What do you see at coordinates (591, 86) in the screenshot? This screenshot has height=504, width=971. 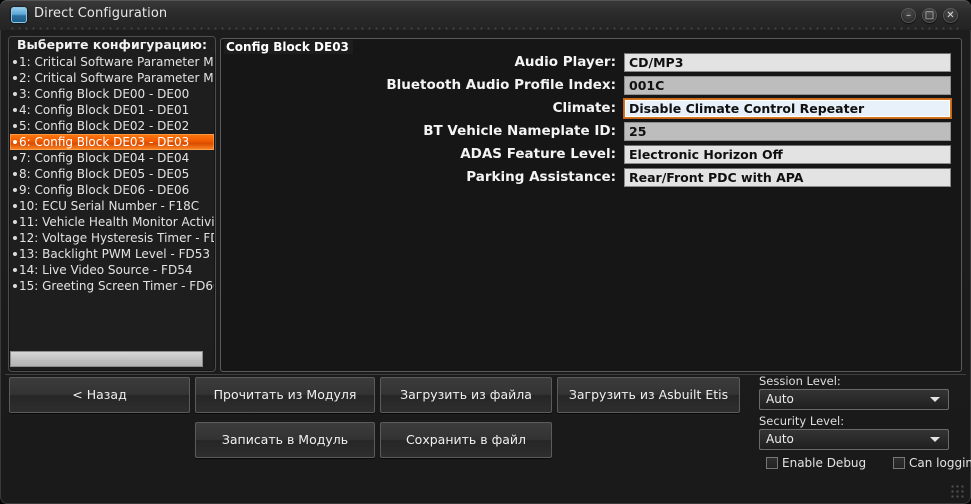 I see `config-field-row: Bluetooth Audio Profile Index: 001C` at bounding box center [591, 86].